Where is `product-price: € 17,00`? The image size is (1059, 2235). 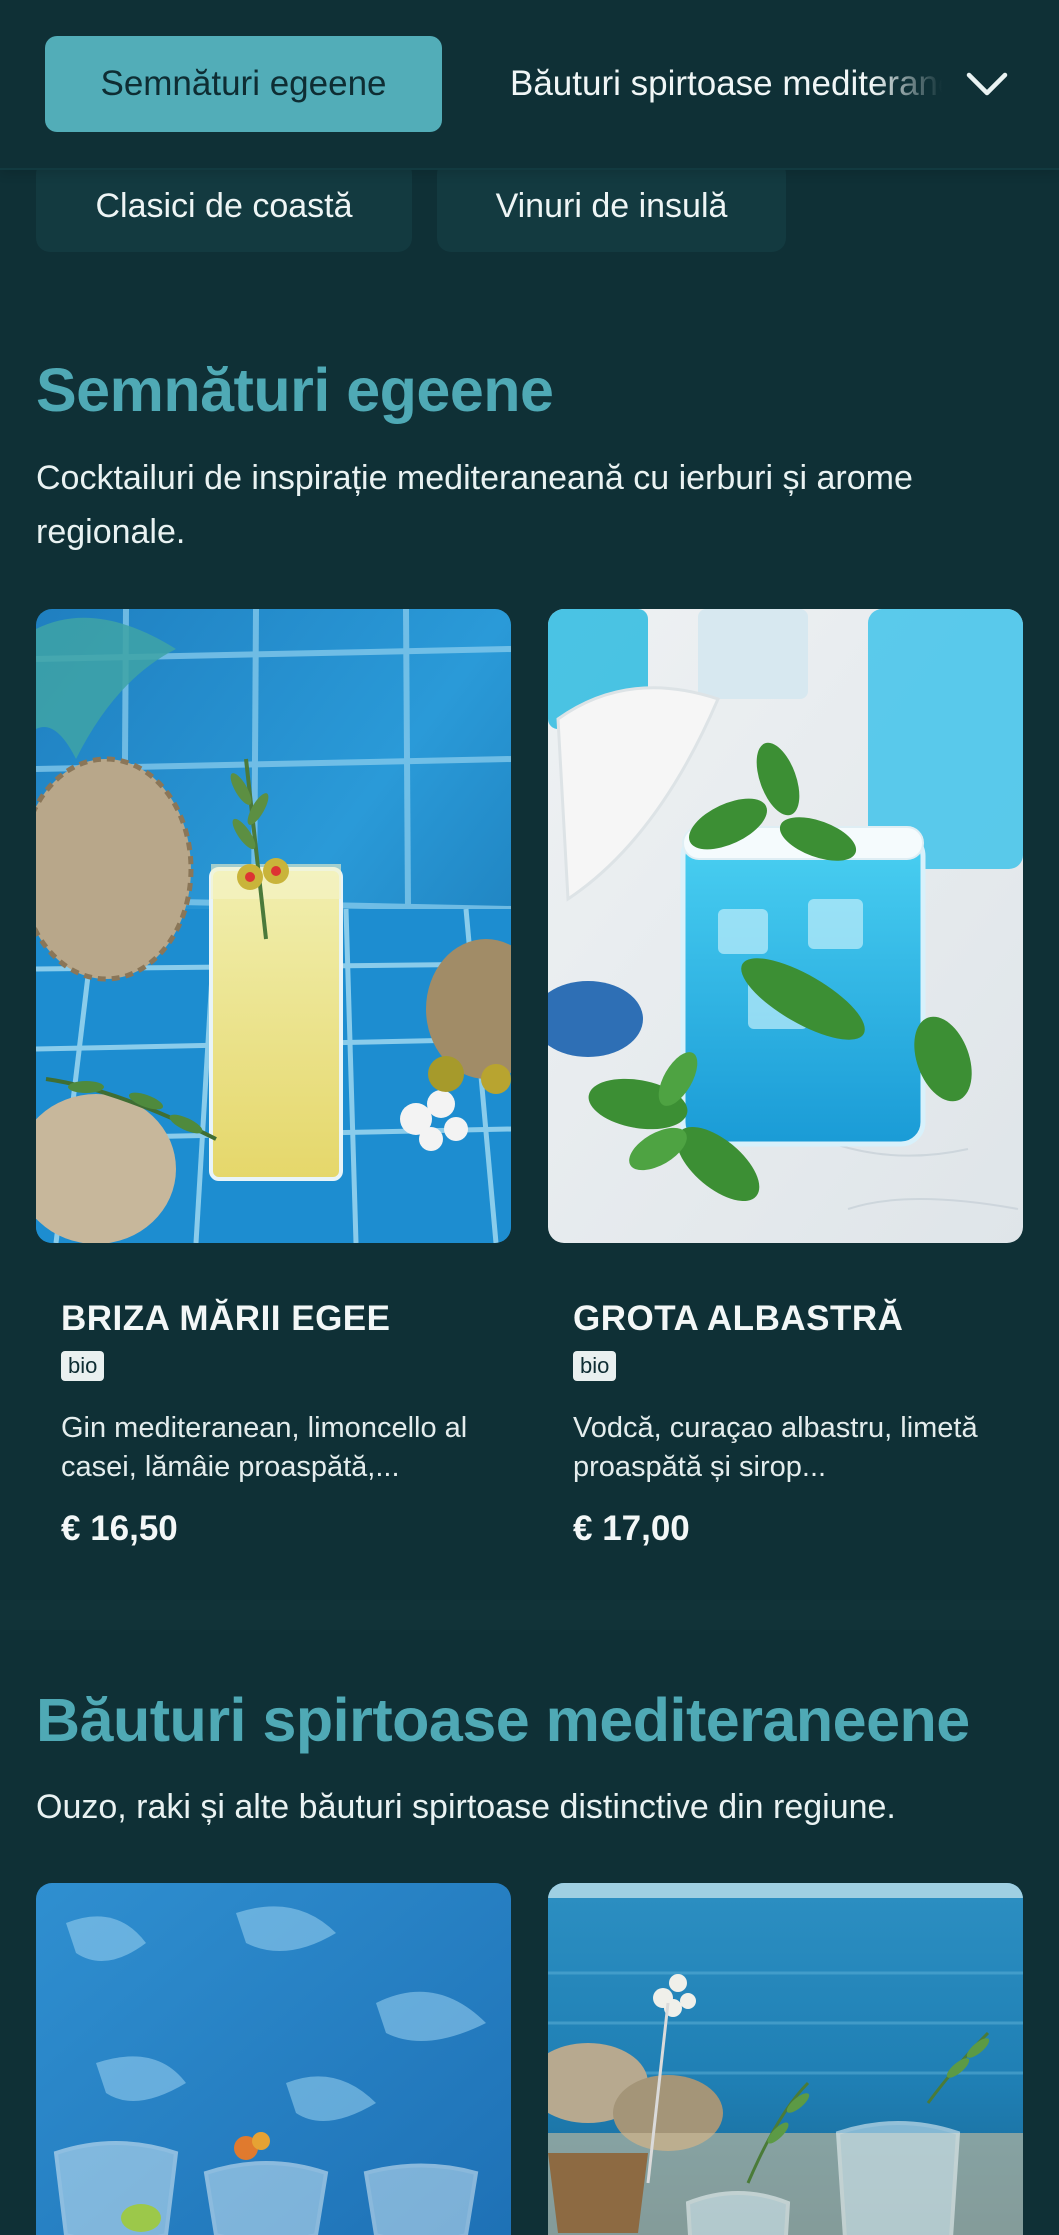 product-price: € 17,00 is located at coordinates (631, 1528).